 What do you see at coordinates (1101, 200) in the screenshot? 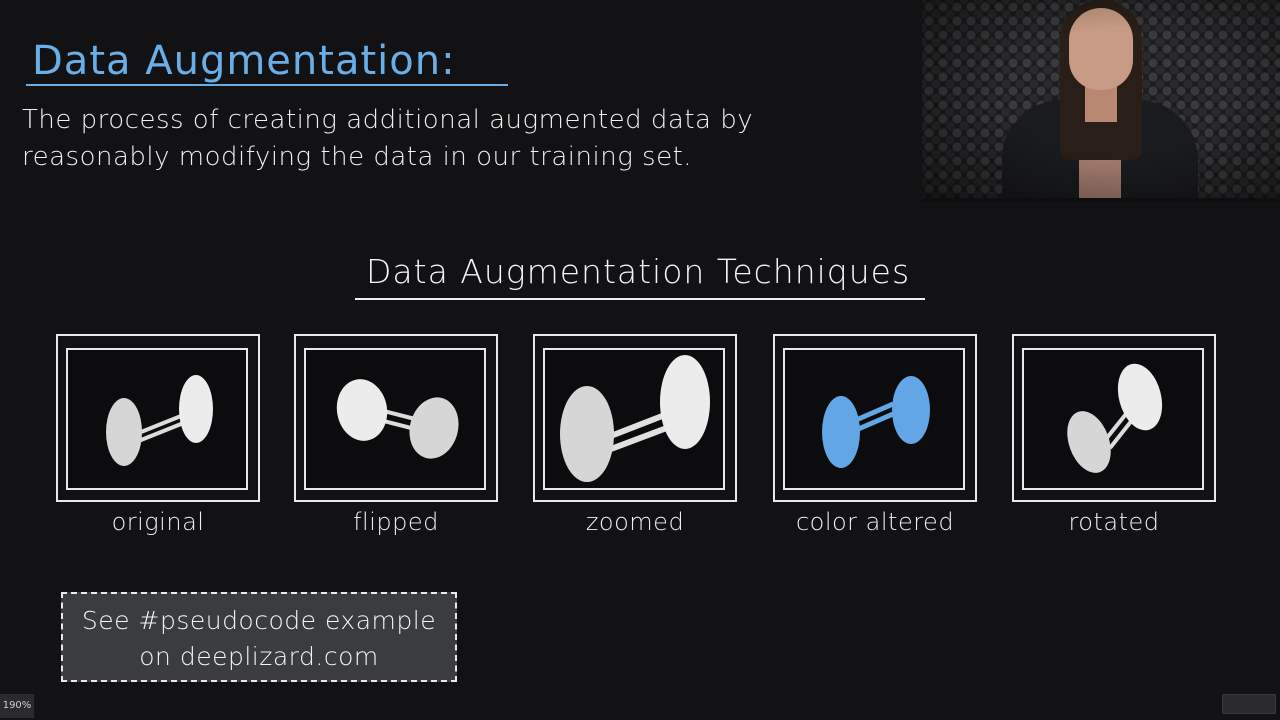
I see `webcam-bottom-edge` at bounding box center [1101, 200].